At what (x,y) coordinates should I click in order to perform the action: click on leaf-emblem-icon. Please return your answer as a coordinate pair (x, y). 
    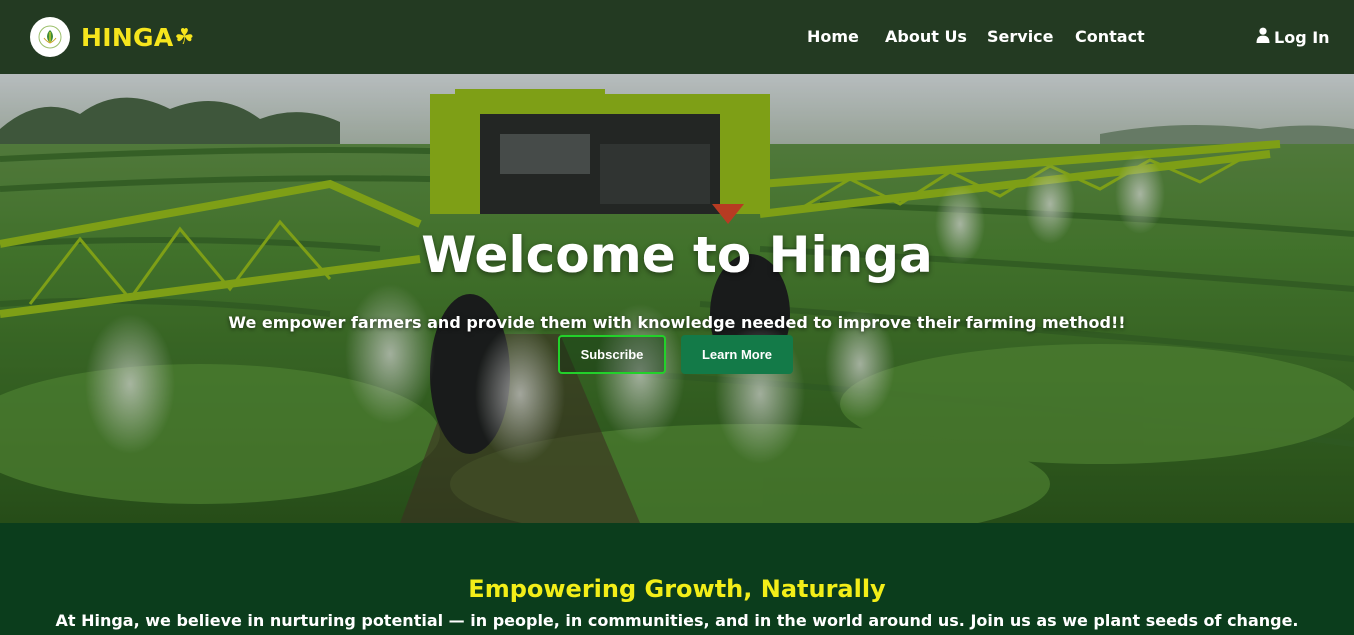
    Looking at the image, I should click on (50, 37).